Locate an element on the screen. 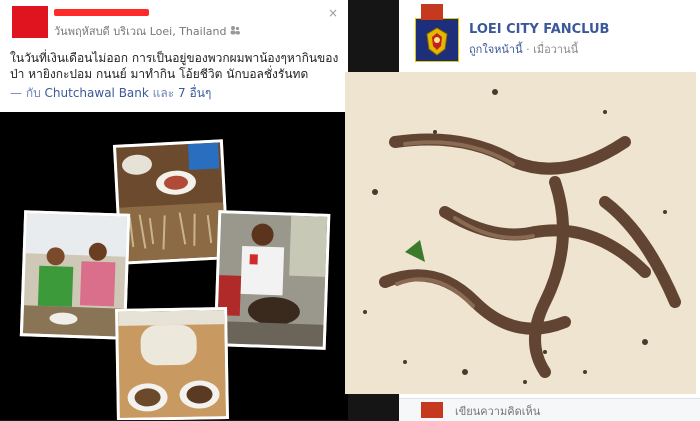  page-subline: ถูกใจหน้านี้ · เมื่อวานนี้ is located at coordinates (523, 49).